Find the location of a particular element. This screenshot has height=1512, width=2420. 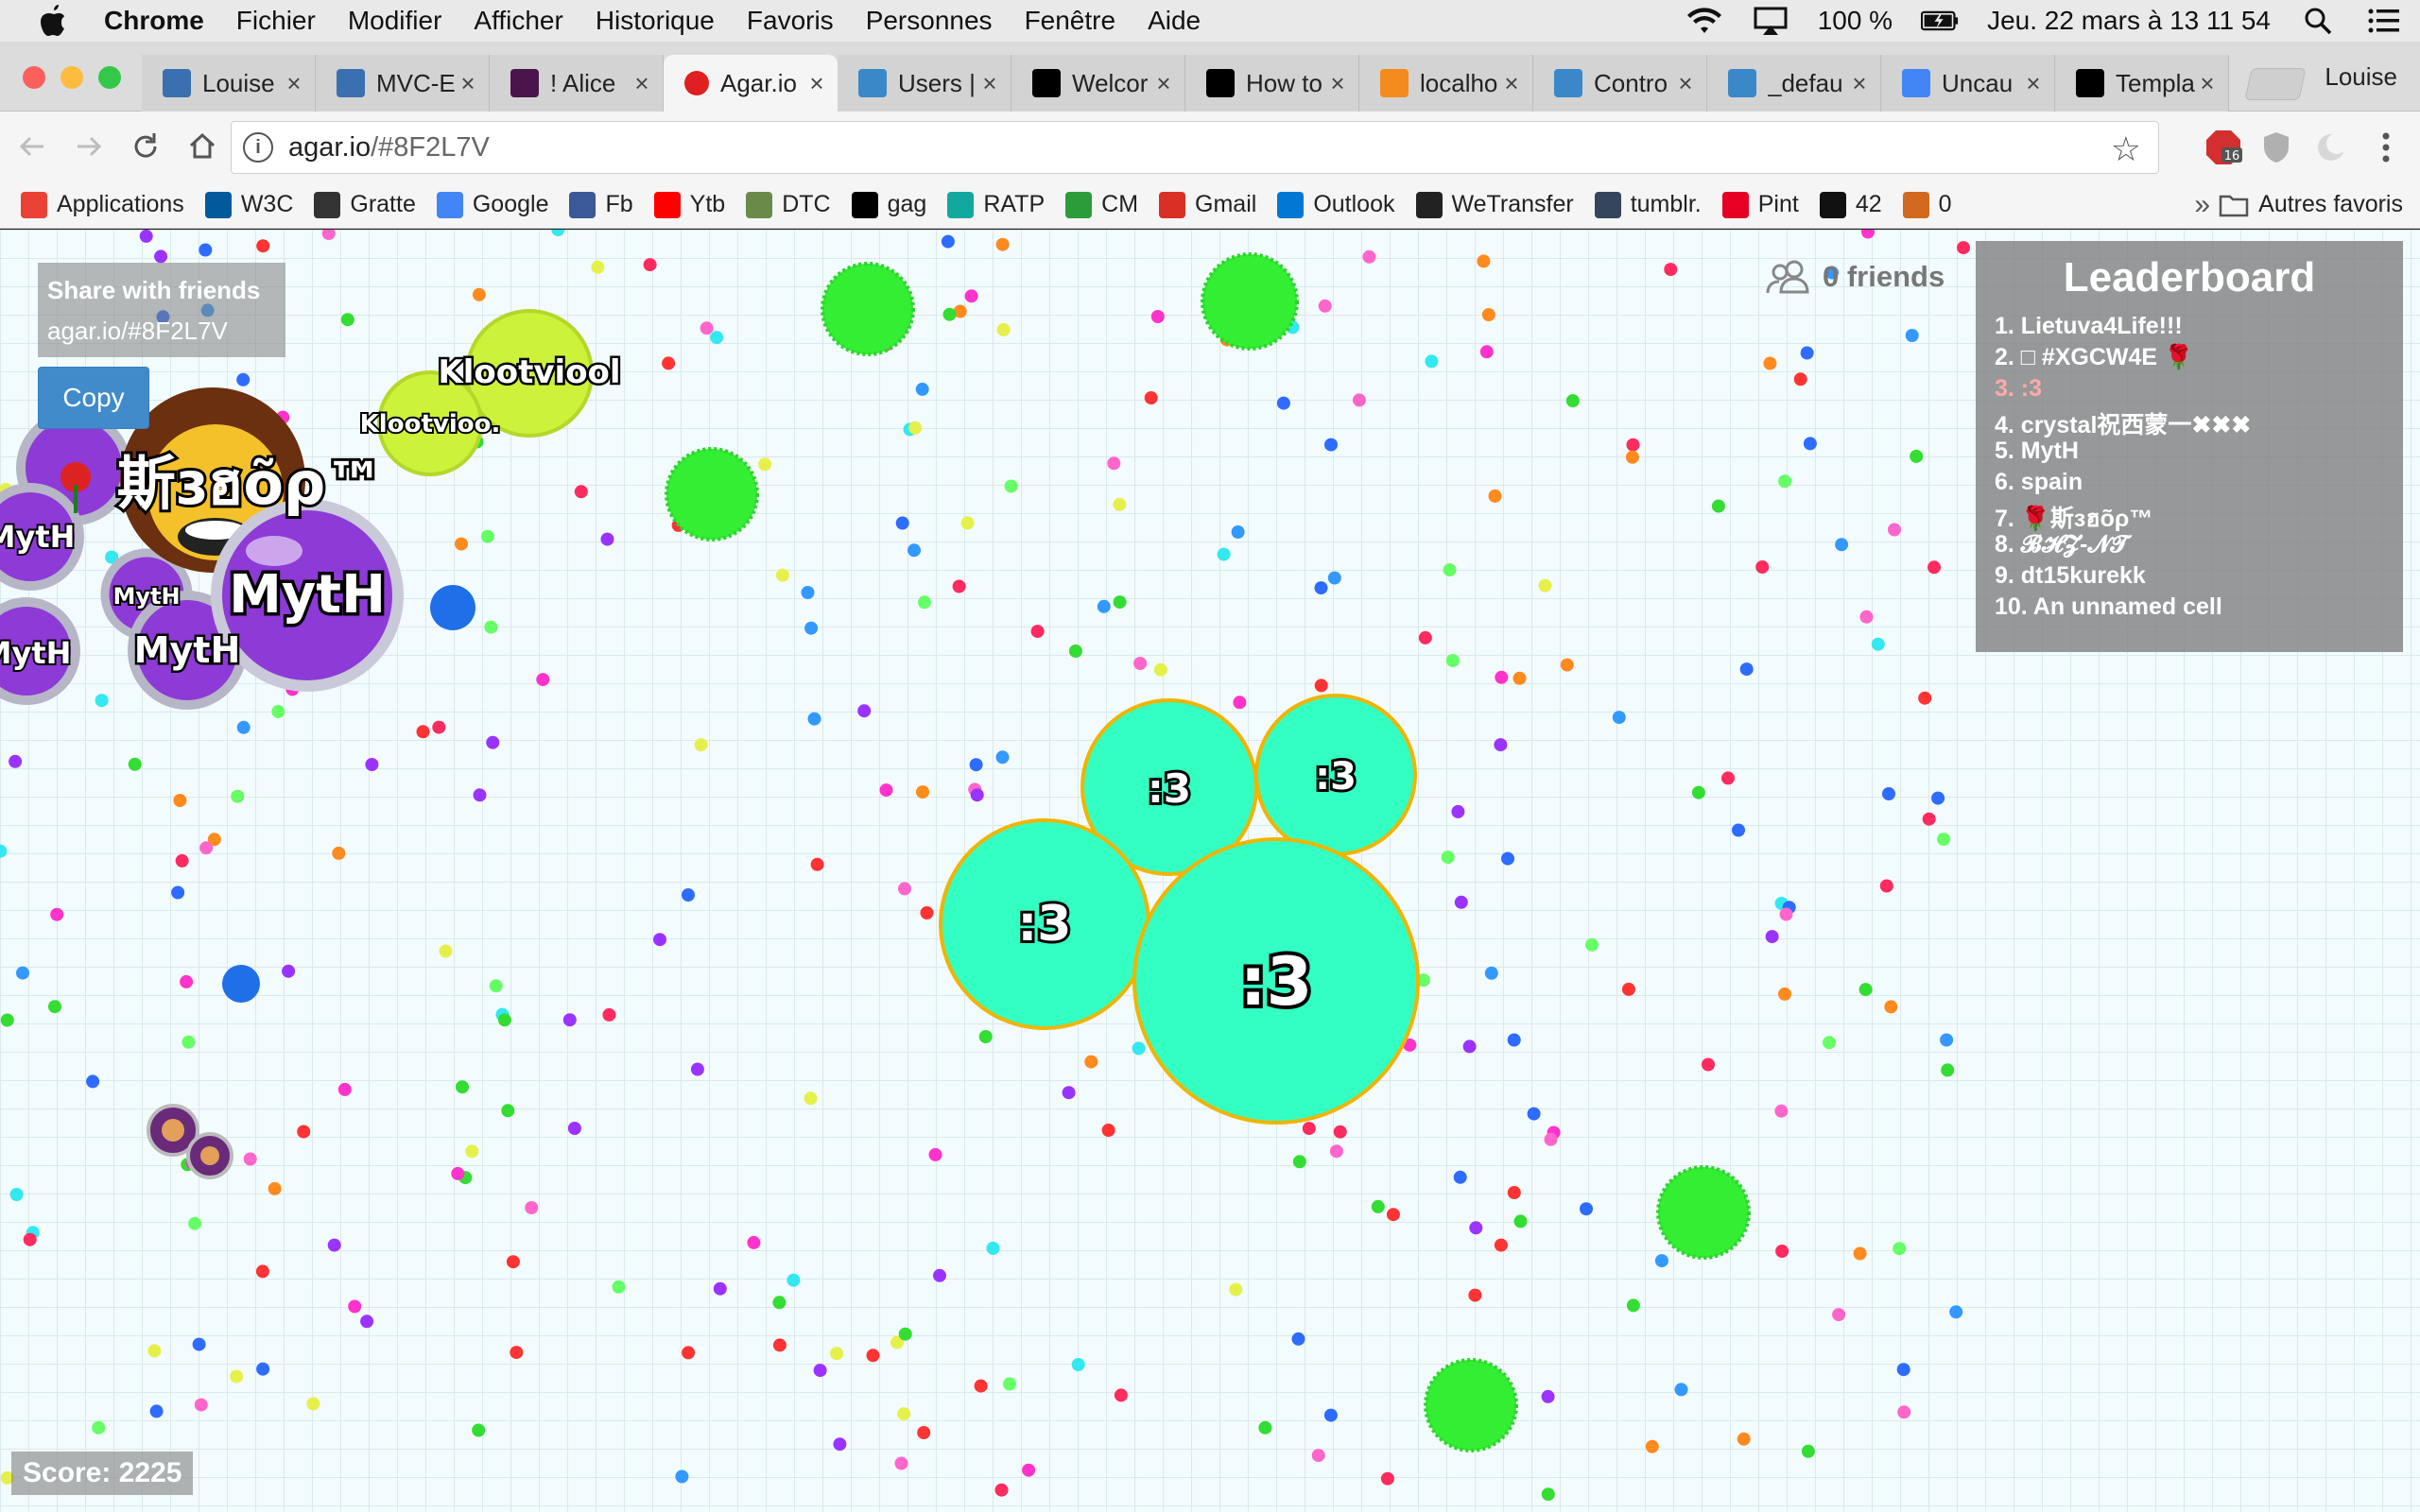

bookmark-13: tumblr. is located at coordinates (1648, 204).